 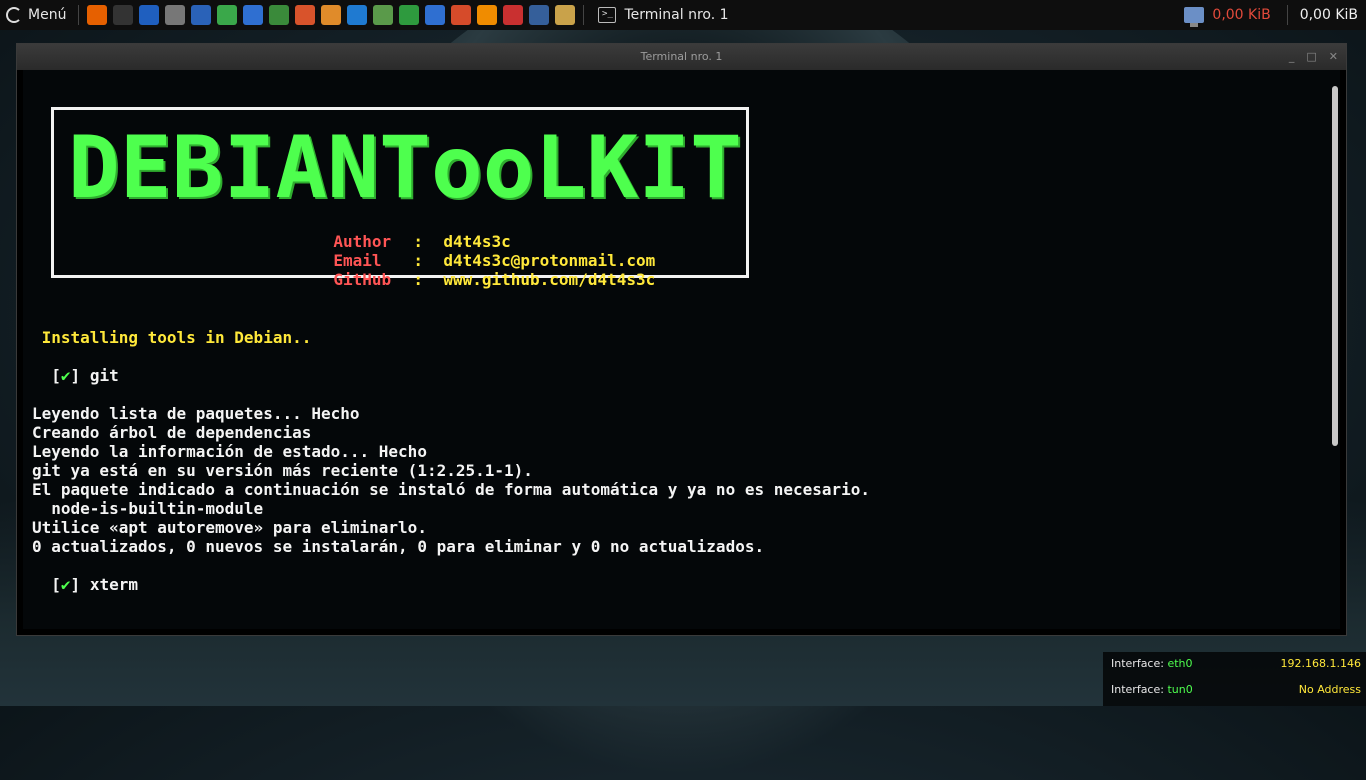 I want to click on email-label: Email, so click(x=357, y=260).